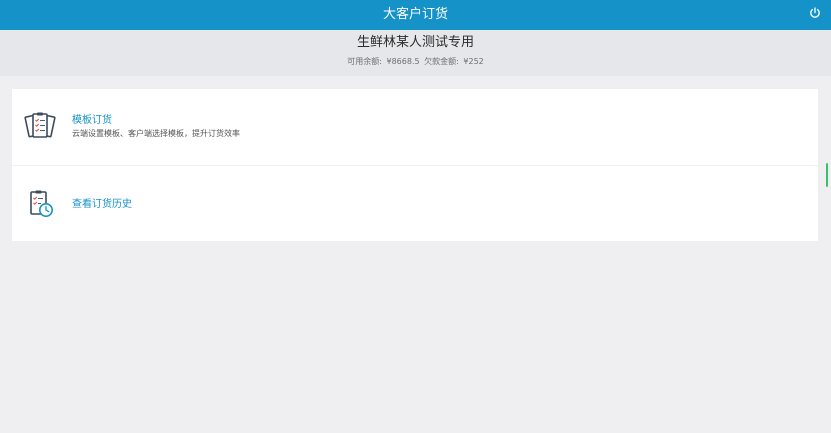 Image resolution: width=831 pixels, height=433 pixels. I want to click on available-balance-value: ¥8668.5, so click(403, 61).